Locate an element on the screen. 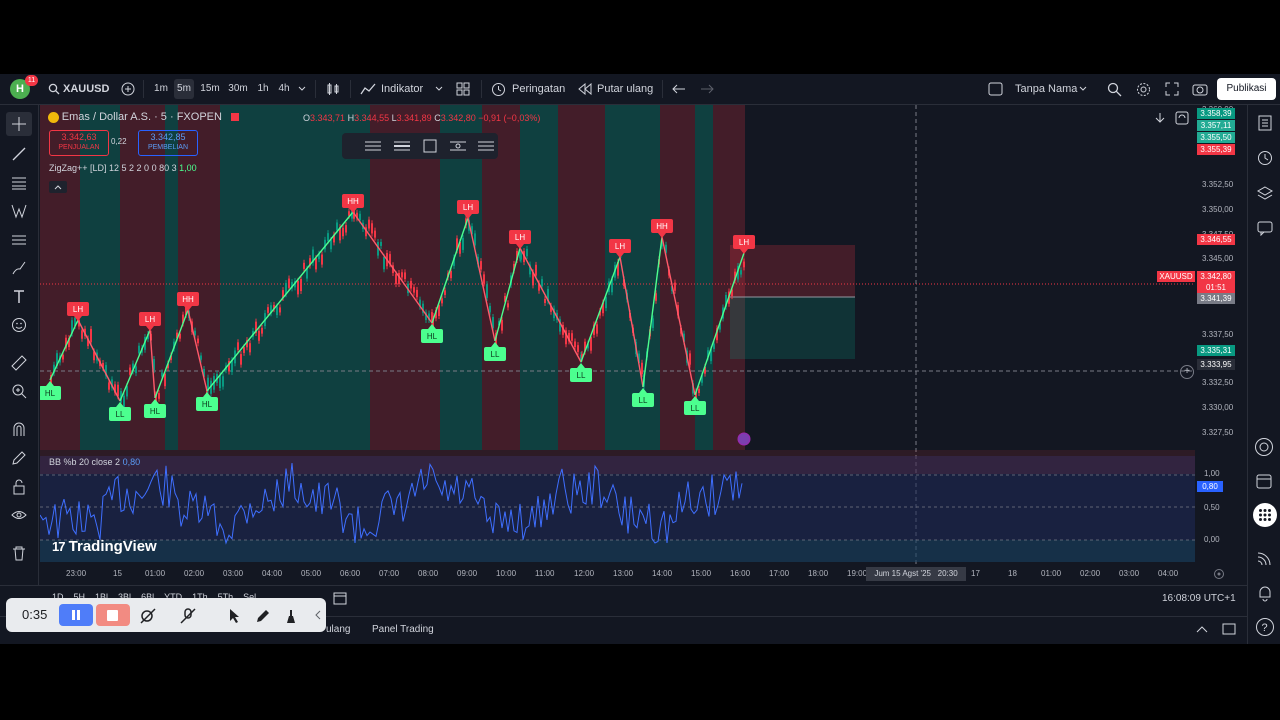  target-icon is located at coordinates (1264, 447).